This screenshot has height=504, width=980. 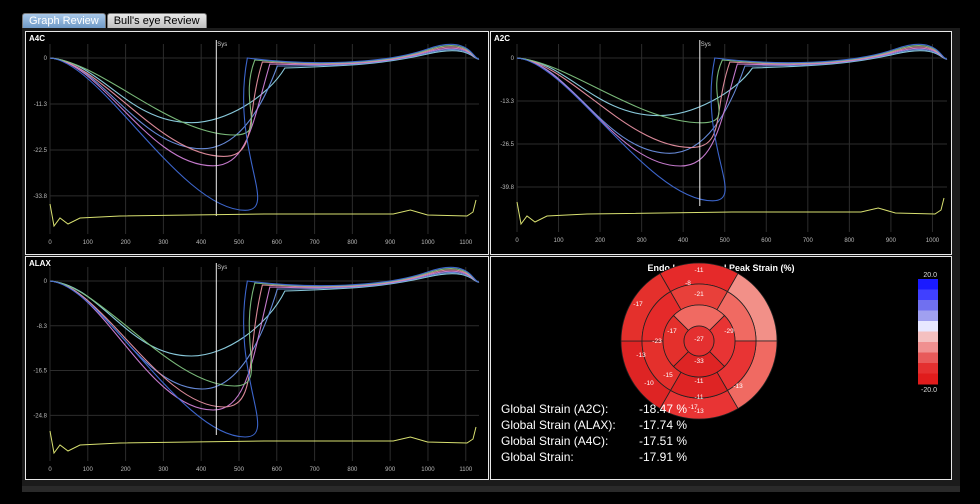 What do you see at coordinates (699, 361) in the screenshot?
I see `segment-value: -33` at bounding box center [699, 361].